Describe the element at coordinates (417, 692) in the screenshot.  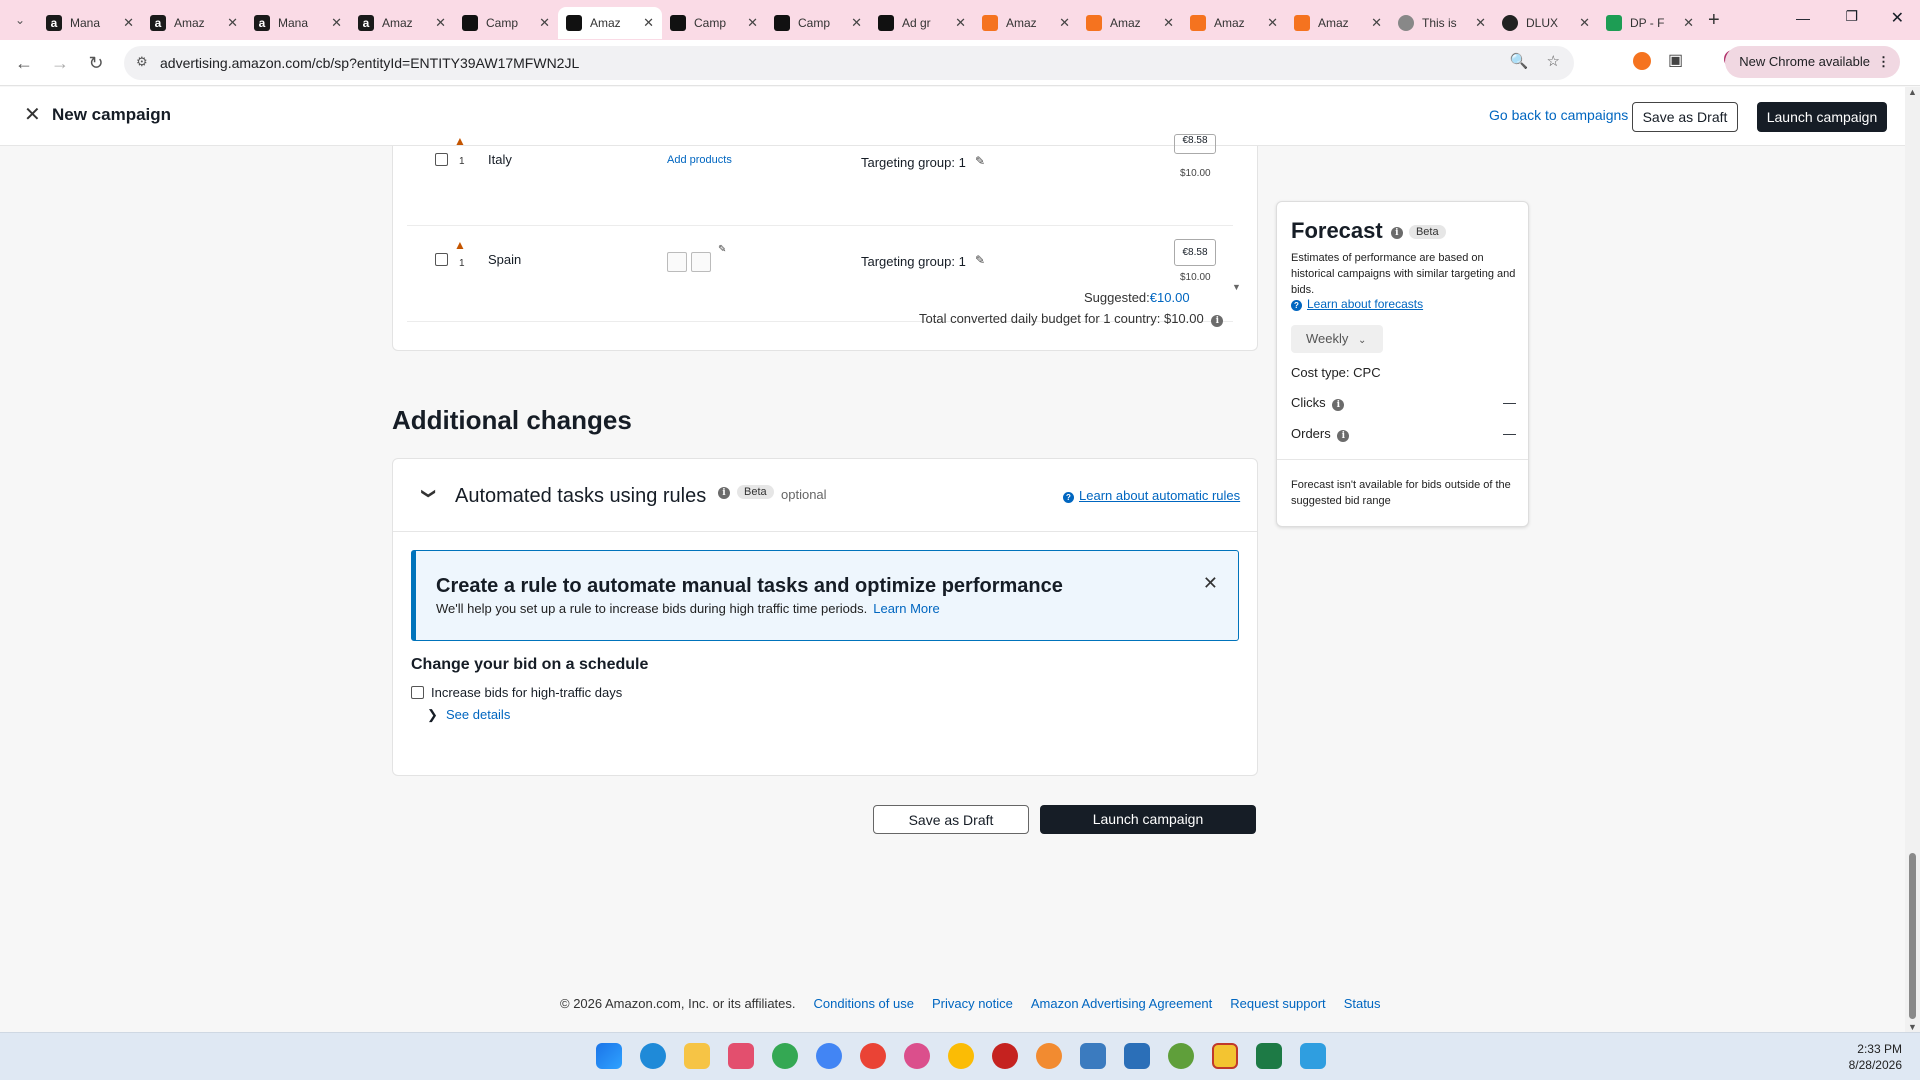
I see `increase-bids-checkbox` at that location.